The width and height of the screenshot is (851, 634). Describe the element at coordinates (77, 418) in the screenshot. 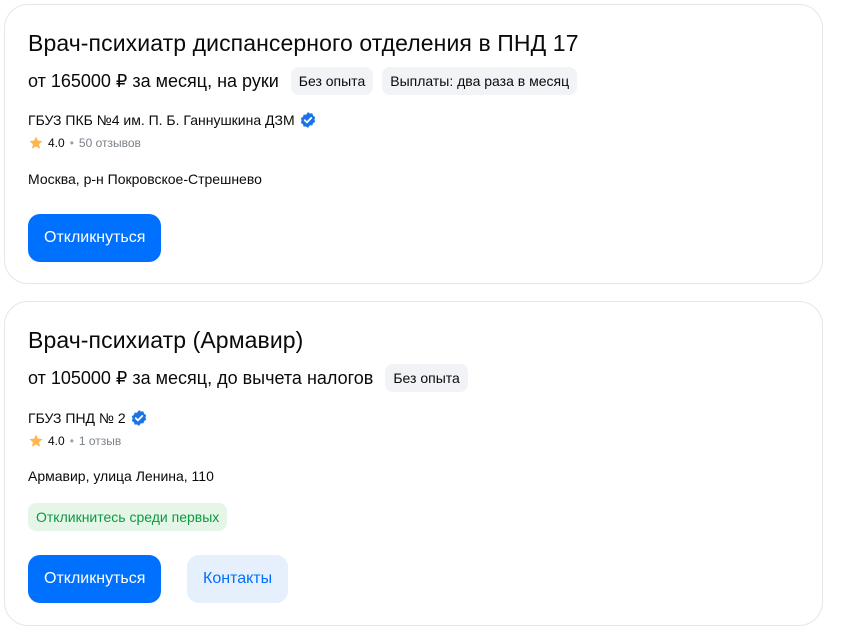

I see `company-name: ГБУЗ ПНД № 2` at that location.